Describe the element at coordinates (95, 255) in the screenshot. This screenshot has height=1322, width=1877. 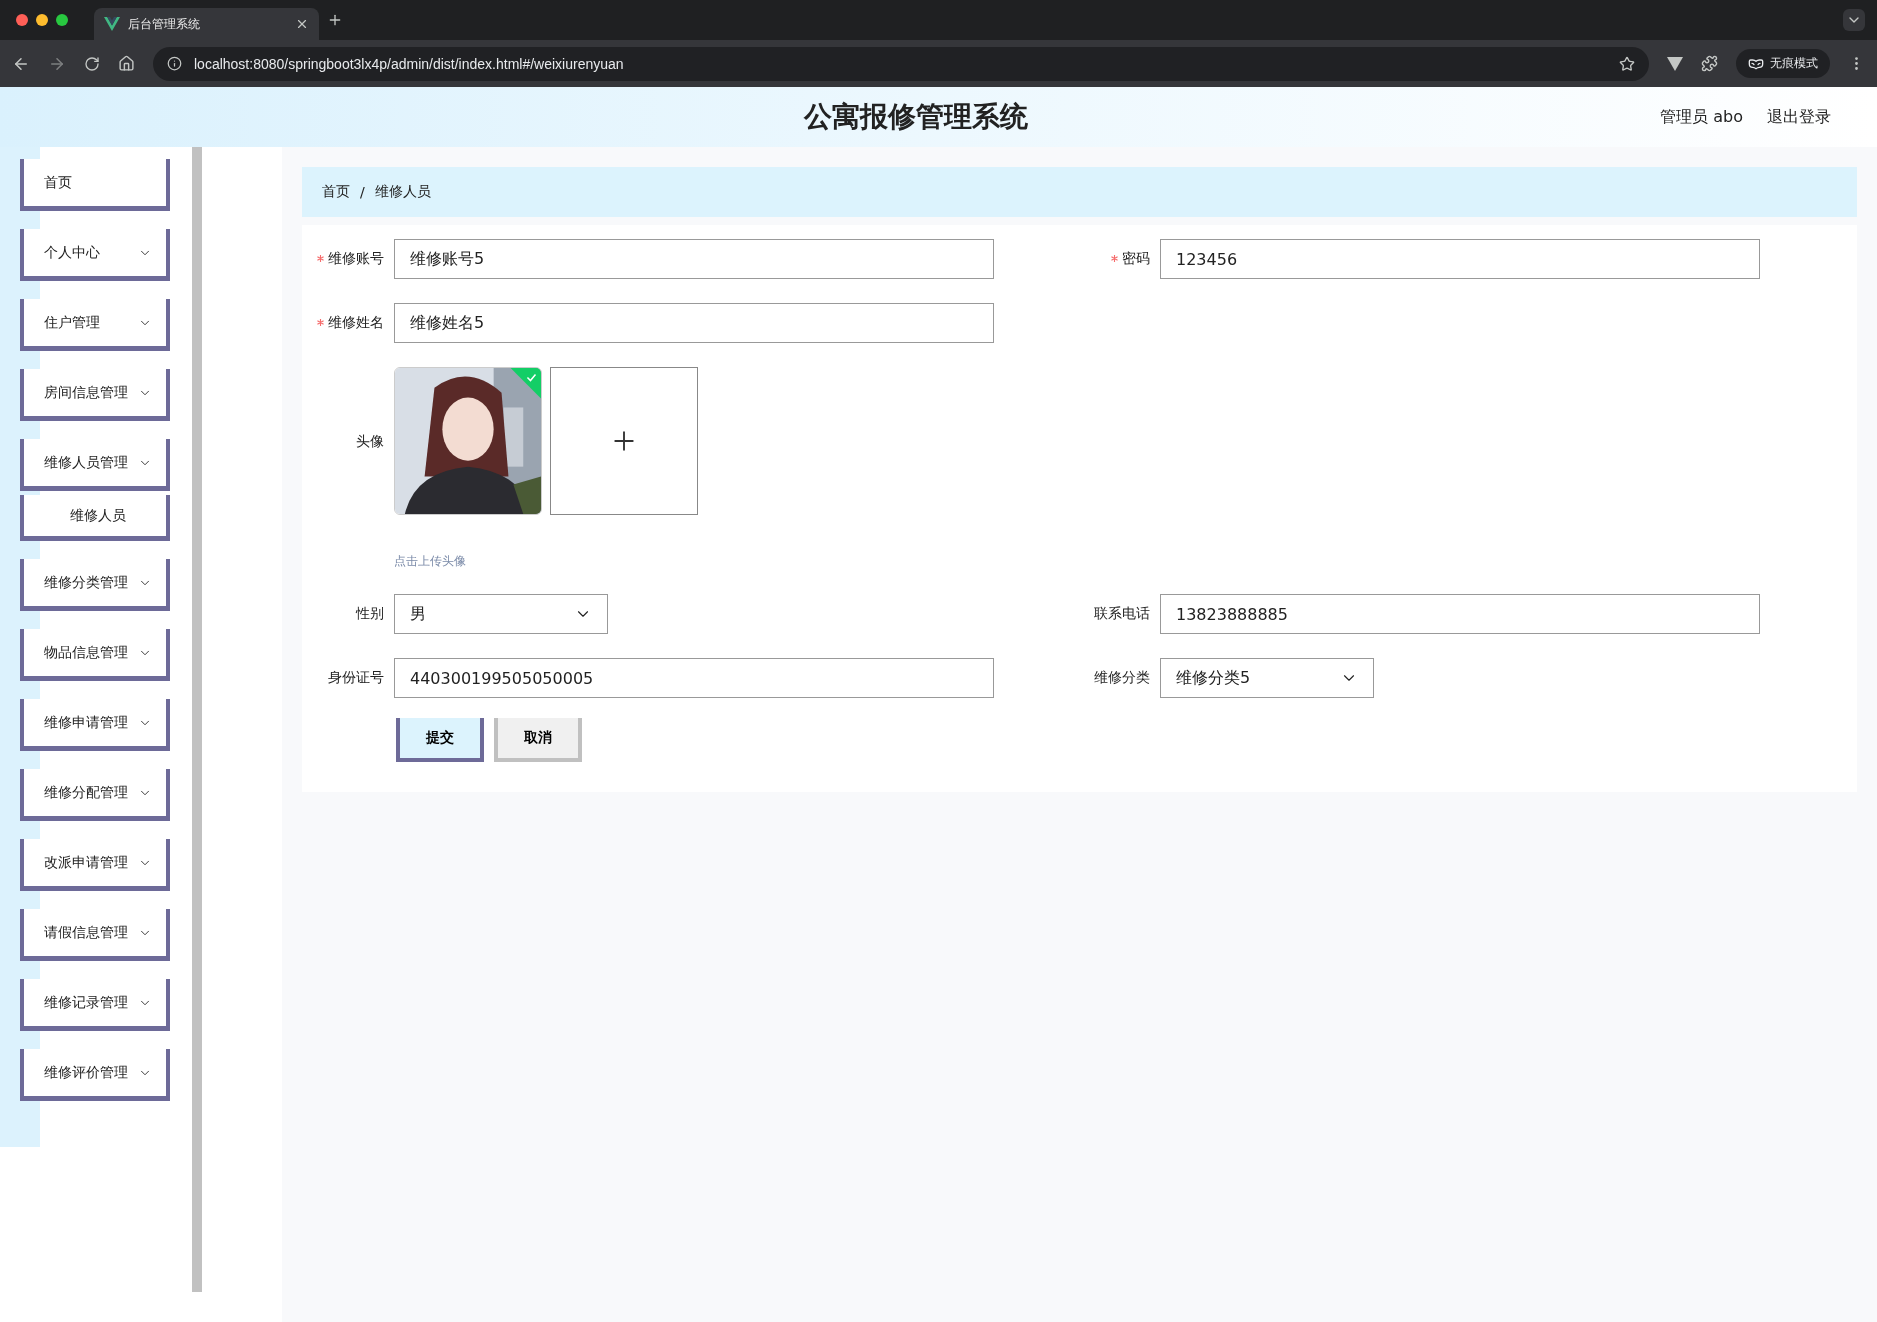
I see `menu-item: 个人中心` at that location.